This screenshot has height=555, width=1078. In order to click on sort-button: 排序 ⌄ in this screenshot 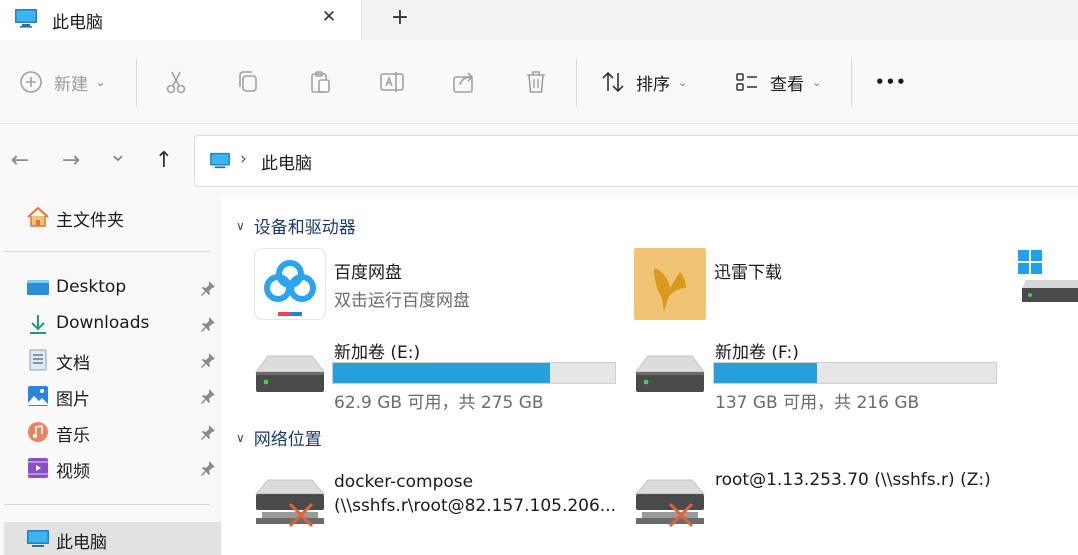, I will do `click(643, 82)`.